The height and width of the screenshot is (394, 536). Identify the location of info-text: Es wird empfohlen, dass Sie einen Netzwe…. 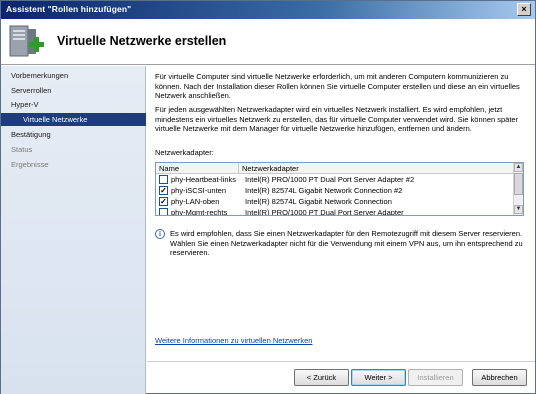
(346, 243).